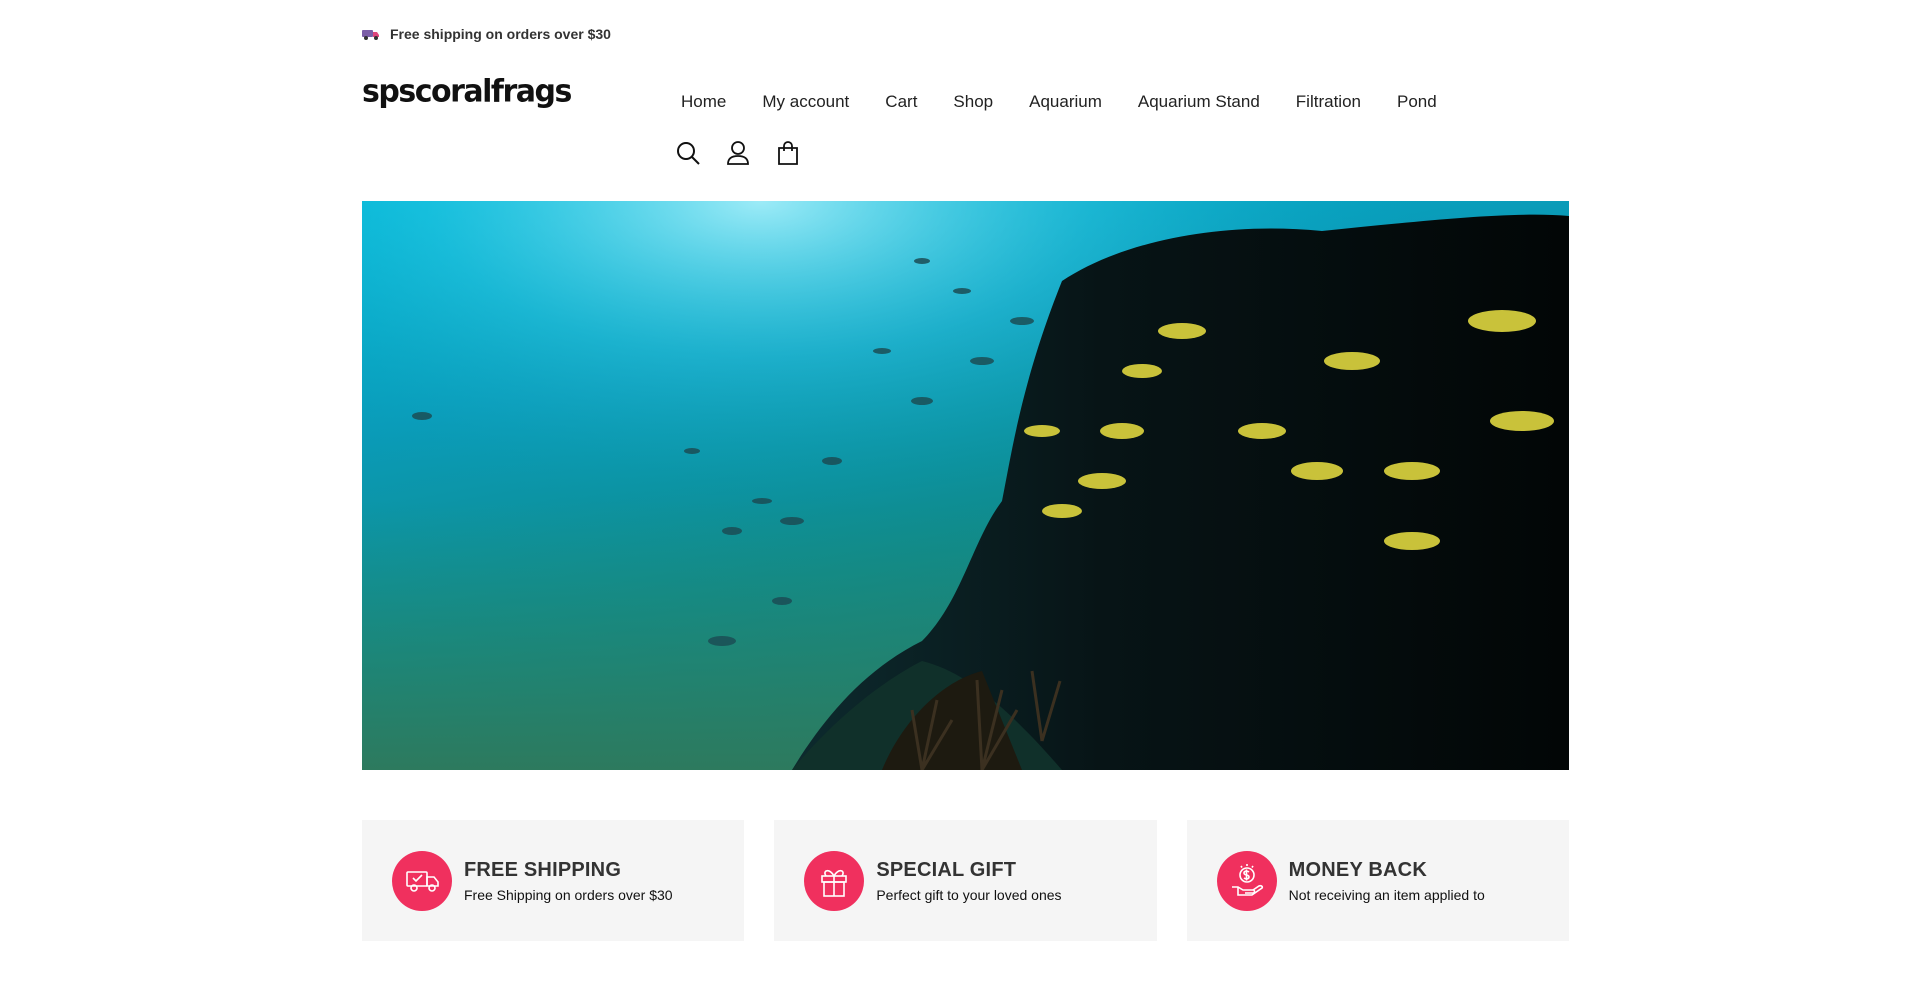  What do you see at coordinates (712, 102) in the screenshot?
I see `nav-home: Home` at bounding box center [712, 102].